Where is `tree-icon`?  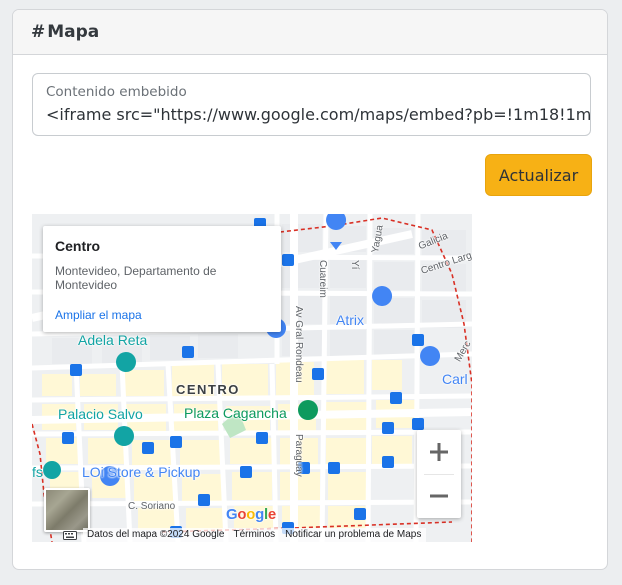 tree-icon is located at coordinates (308, 410).